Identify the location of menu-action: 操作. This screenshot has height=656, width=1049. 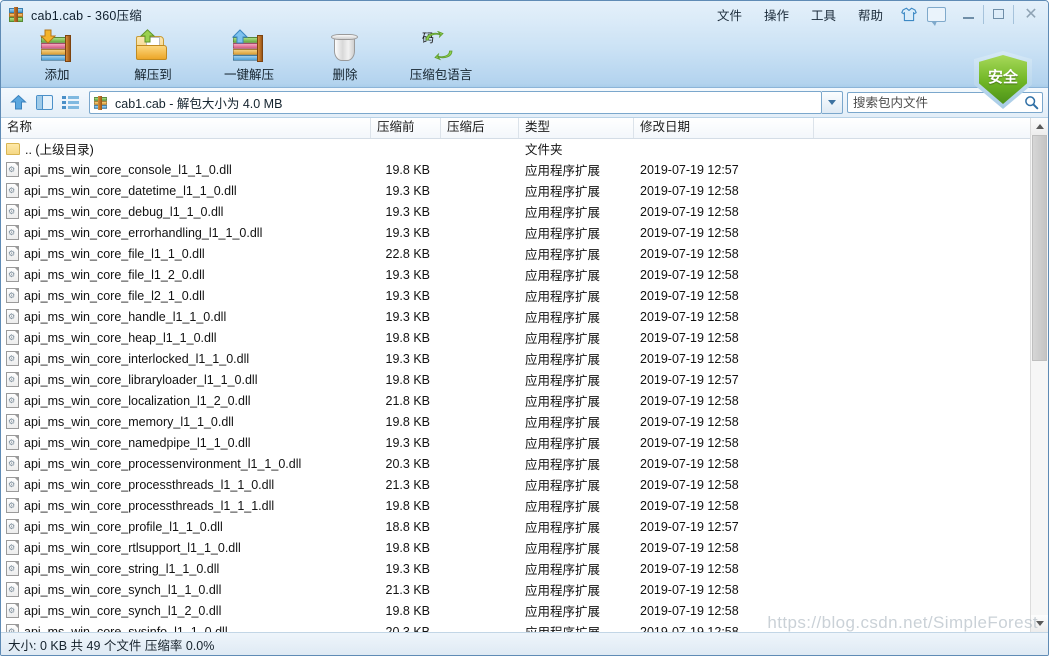
(776, 14).